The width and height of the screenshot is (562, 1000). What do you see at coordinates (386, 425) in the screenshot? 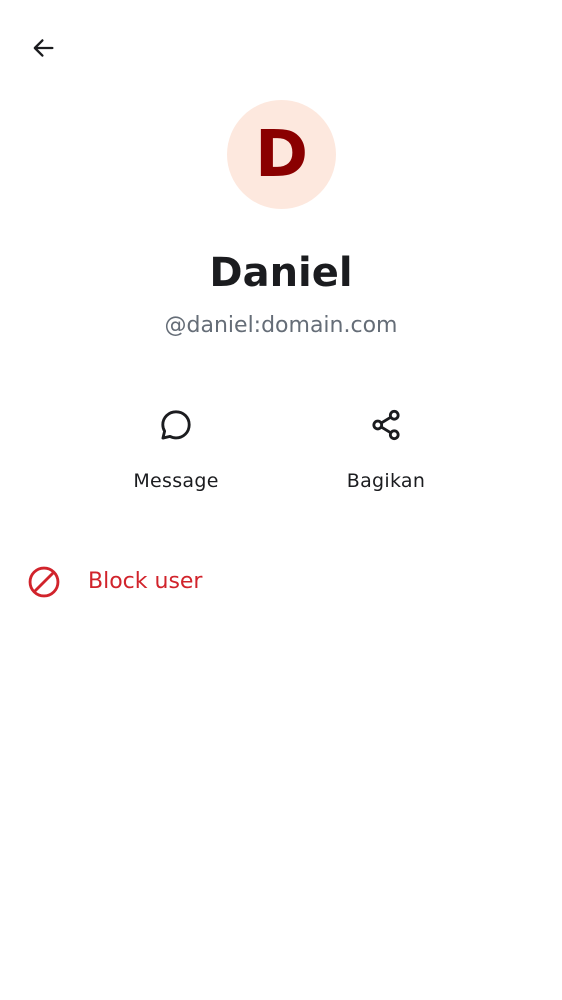
I see `share-icon` at bounding box center [386, 425].